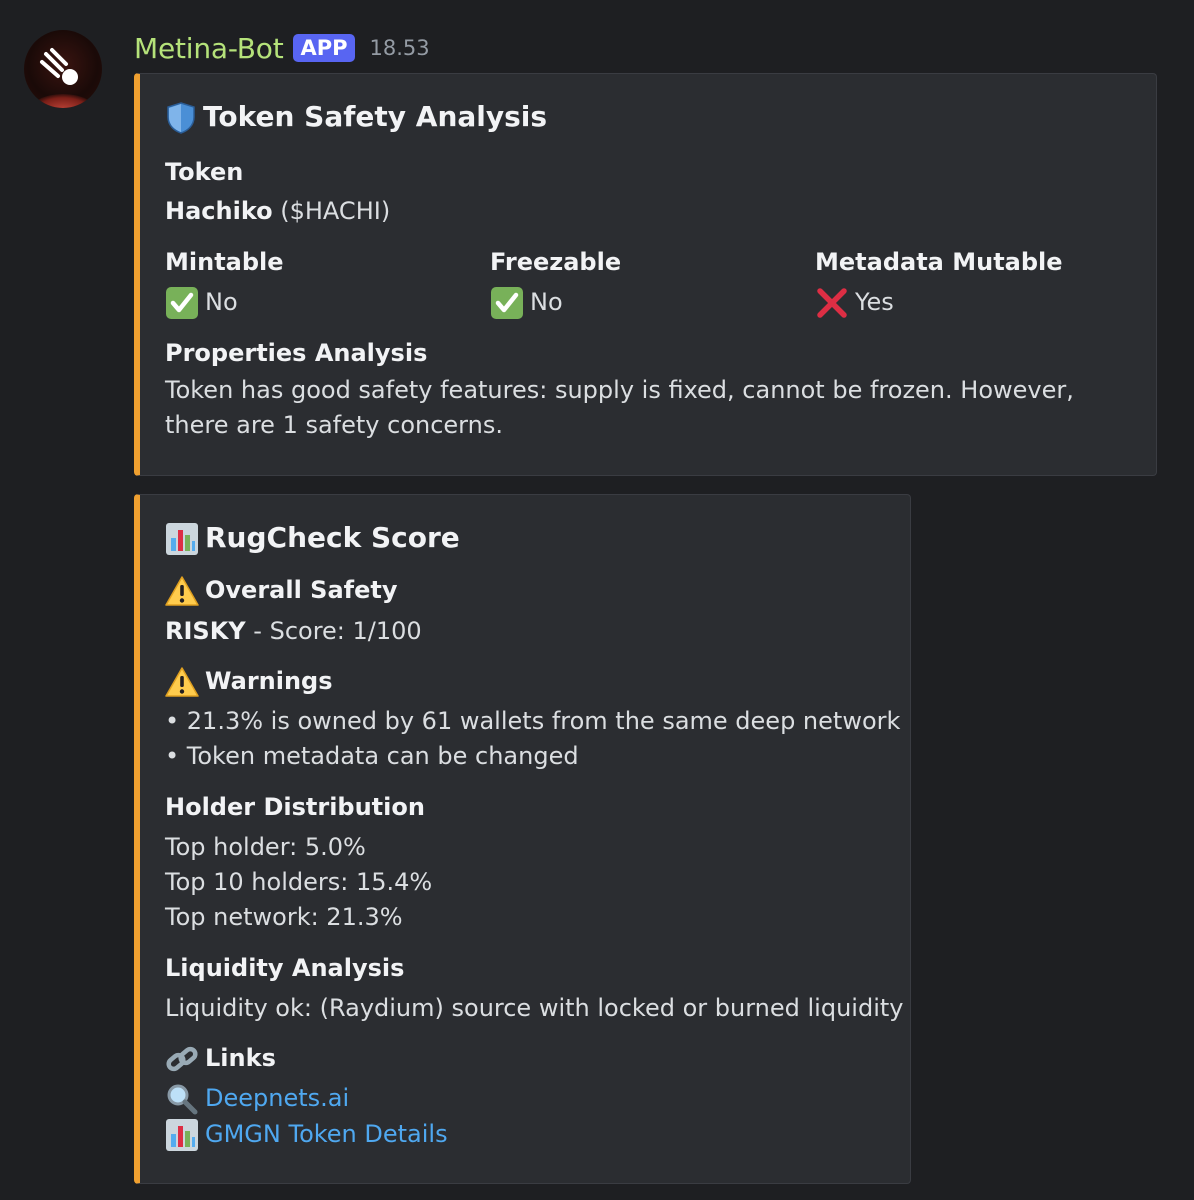 The height and width of the screenshot is (1200, 1194). I want to click on overall-safety-value: RISKY - Score: 1/100, so click(293, 631).